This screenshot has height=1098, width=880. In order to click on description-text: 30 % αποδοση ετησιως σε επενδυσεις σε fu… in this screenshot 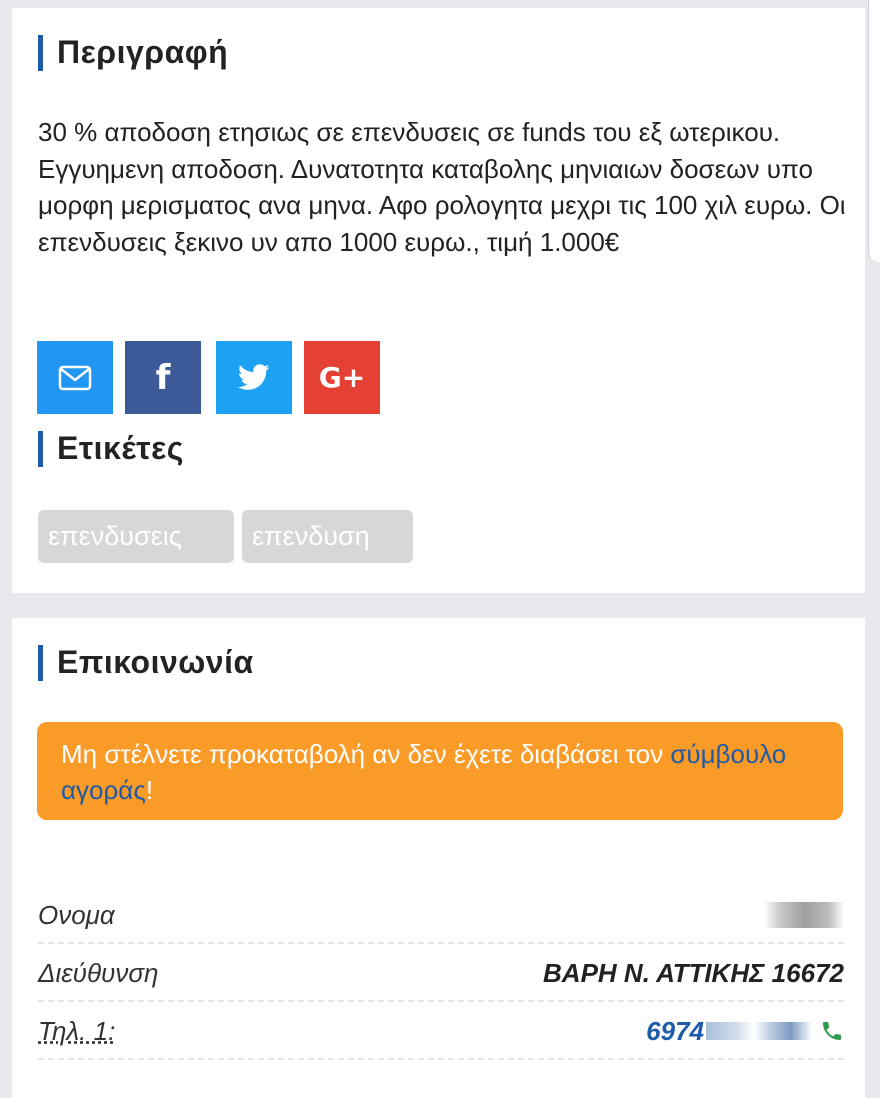, I will do `click(442, 187)`.